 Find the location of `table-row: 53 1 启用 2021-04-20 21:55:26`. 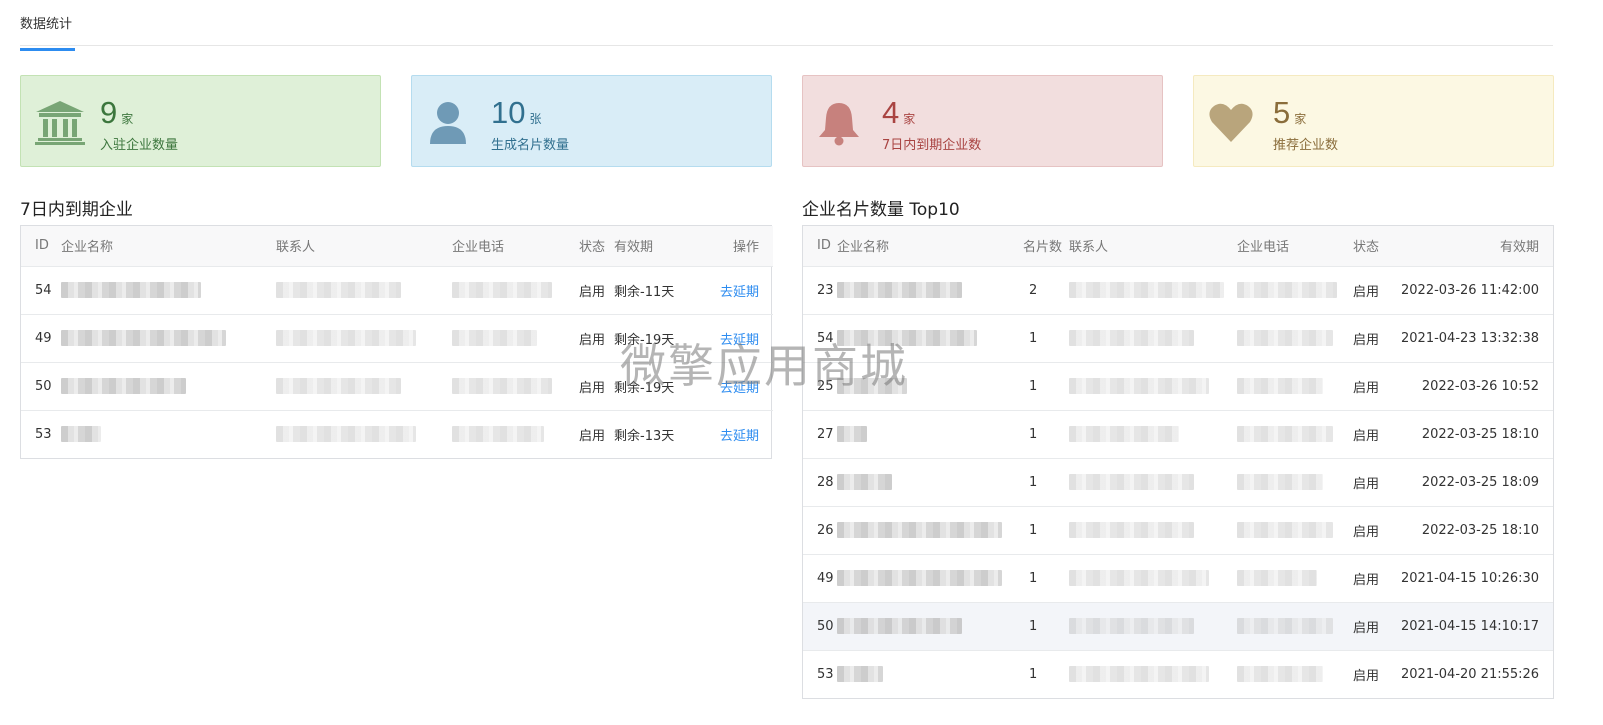

table-row: 53 1 启用 2021-04-20 21:55:26 is located at coordinates (1178, 674).